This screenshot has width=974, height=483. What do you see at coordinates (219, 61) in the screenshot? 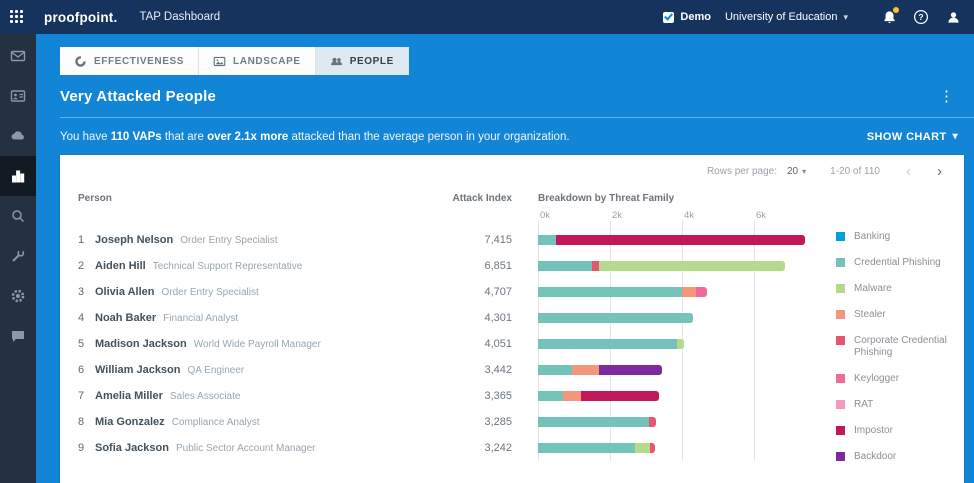
I see `landscape-image-icon` at bounding box center [219, 61].